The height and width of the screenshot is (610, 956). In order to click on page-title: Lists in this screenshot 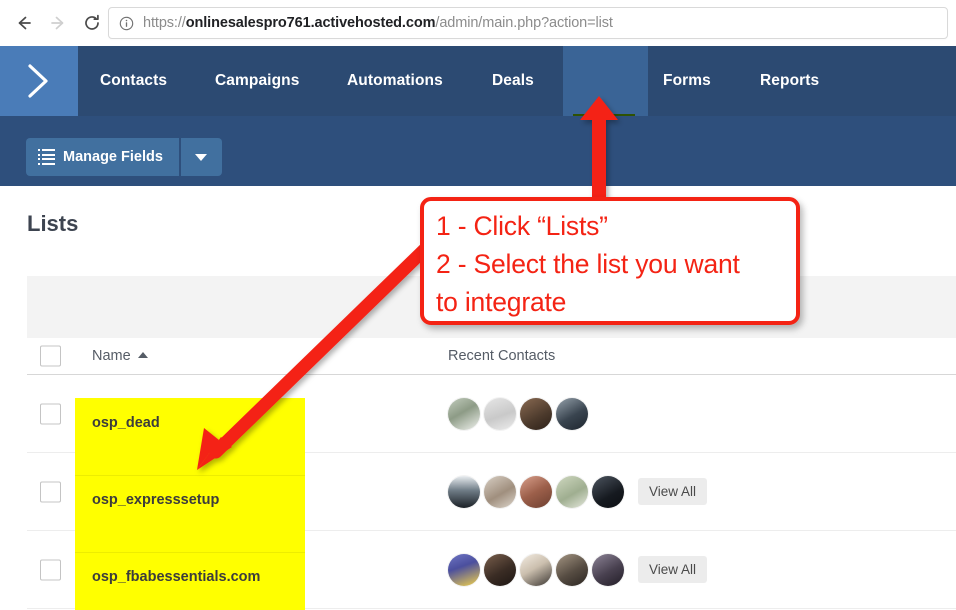, I will do `click(53, 223)`.